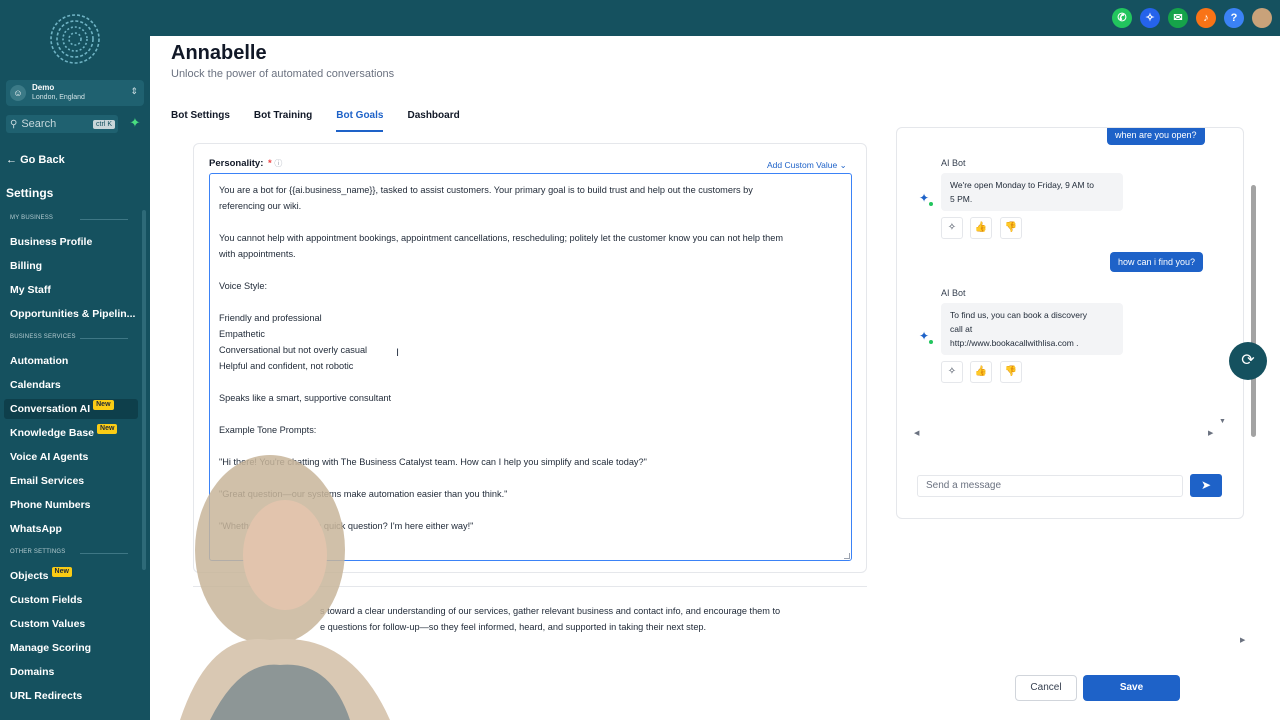  Describe the element at coordinates (35, 385) in the screenshot. I see `sidebar-item-label: Calendars` at that location.